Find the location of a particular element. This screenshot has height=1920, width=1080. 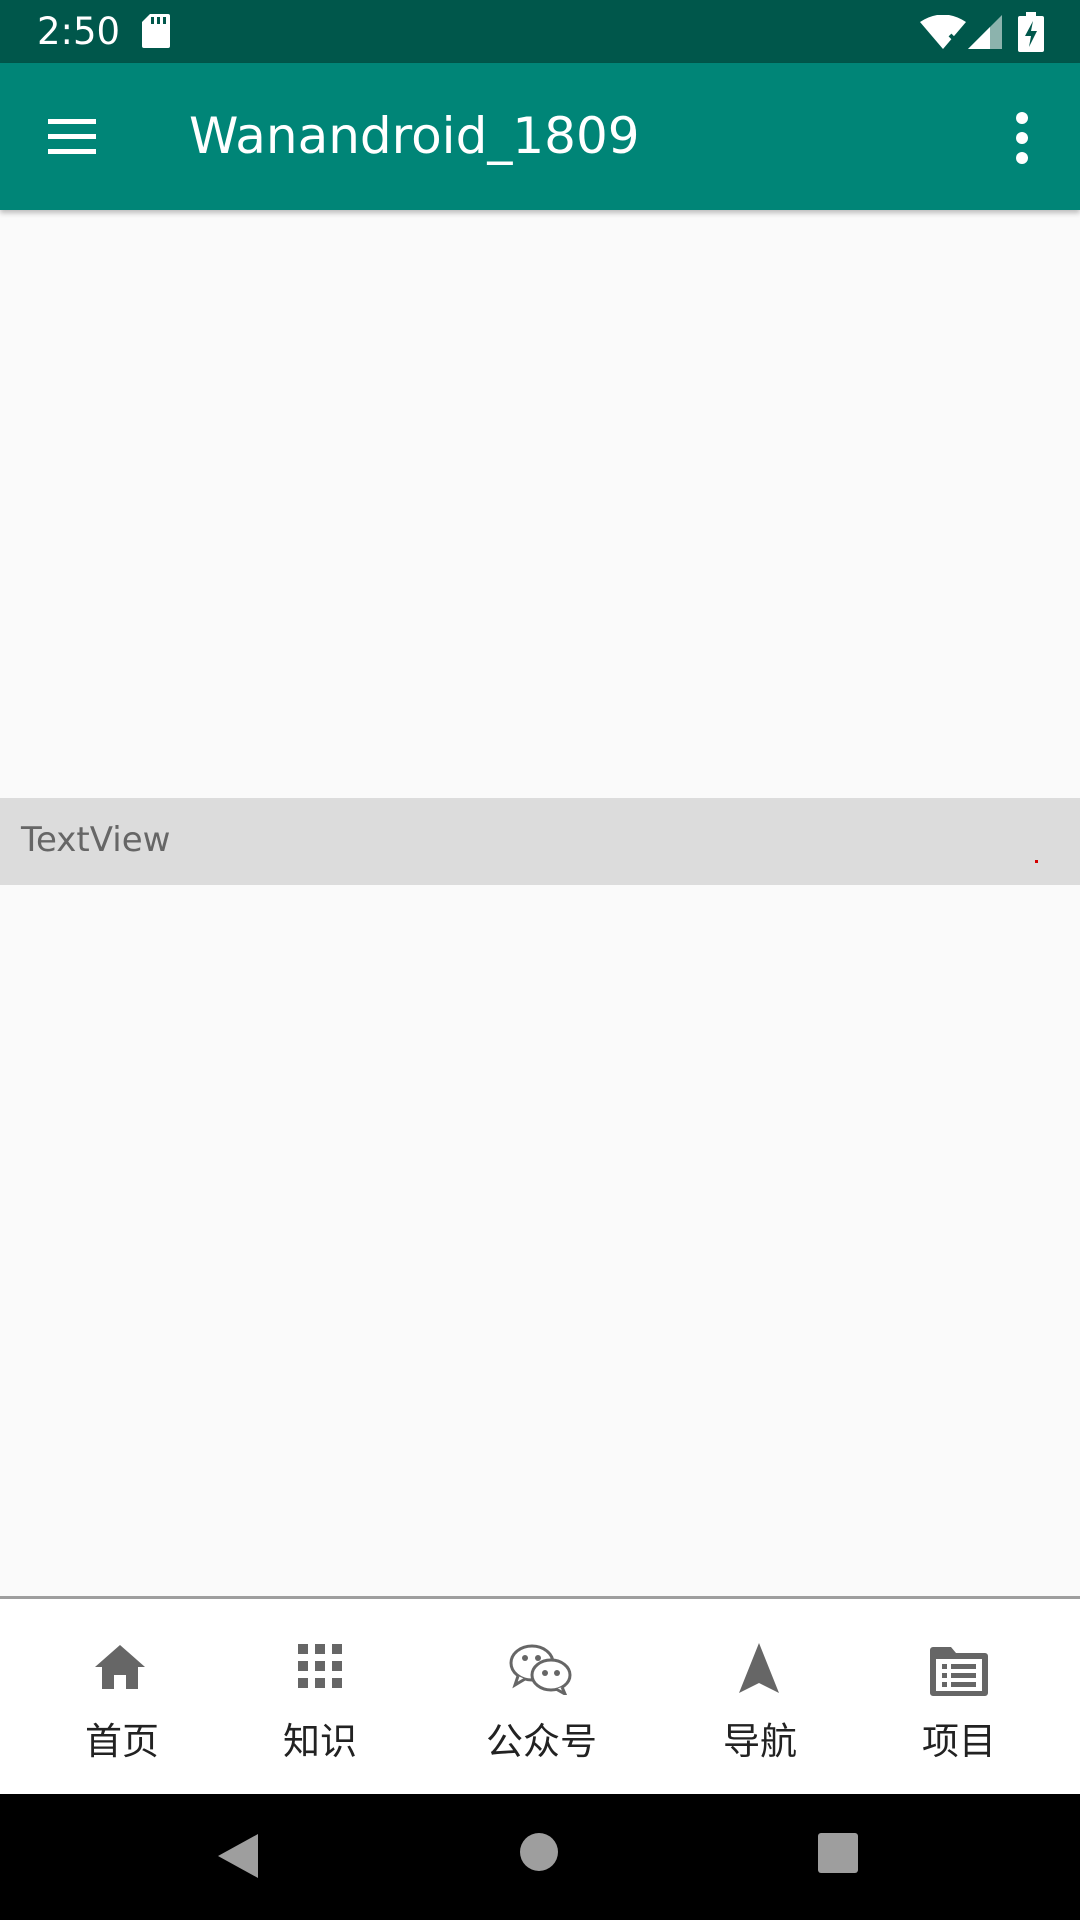

hamburger-menu-icon is located at coordinates (72, 137).